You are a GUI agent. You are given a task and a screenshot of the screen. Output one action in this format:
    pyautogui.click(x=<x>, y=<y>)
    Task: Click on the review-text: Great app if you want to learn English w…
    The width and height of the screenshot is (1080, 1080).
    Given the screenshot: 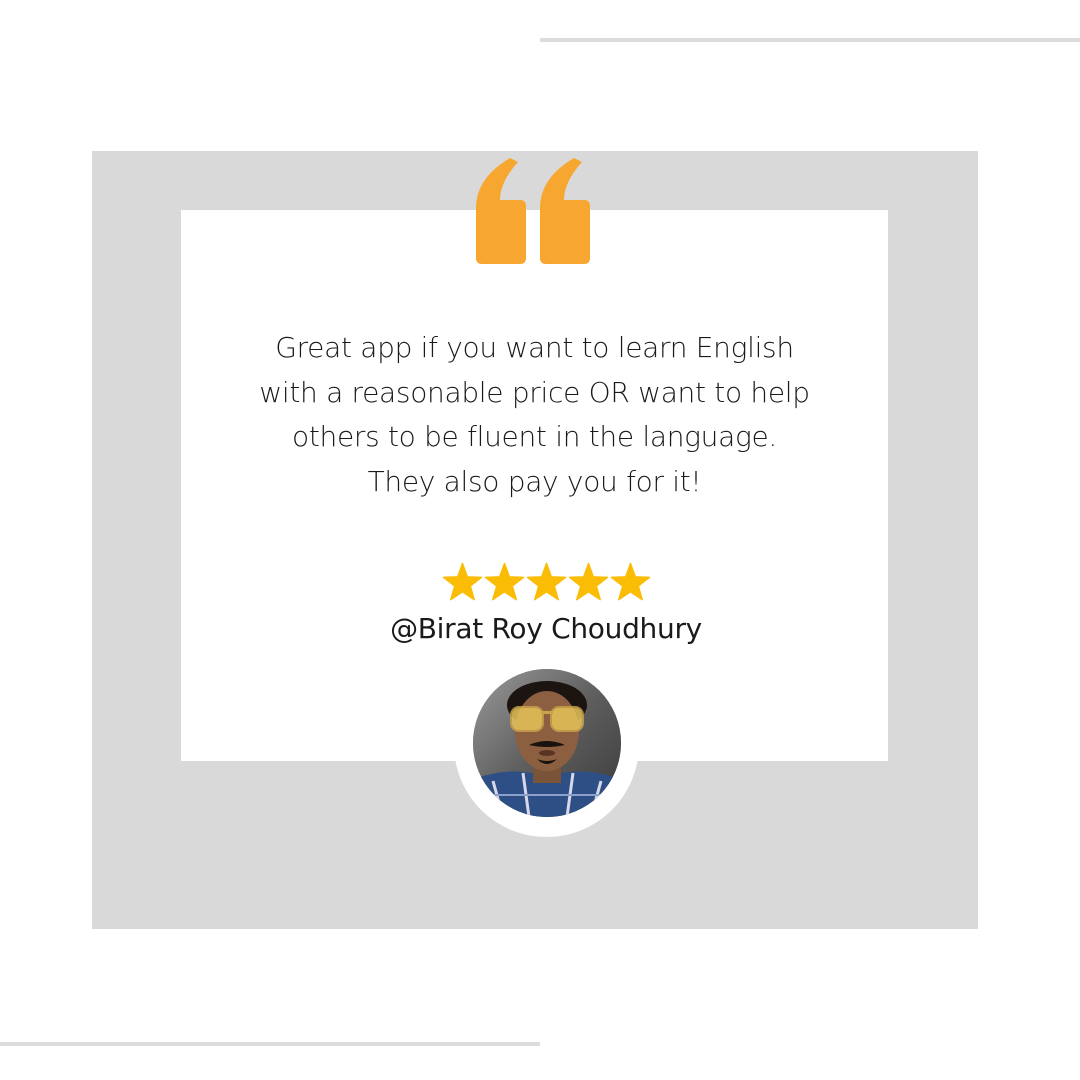 What is the action you would take?
    pyautogui.click(x=534, y=414)
    